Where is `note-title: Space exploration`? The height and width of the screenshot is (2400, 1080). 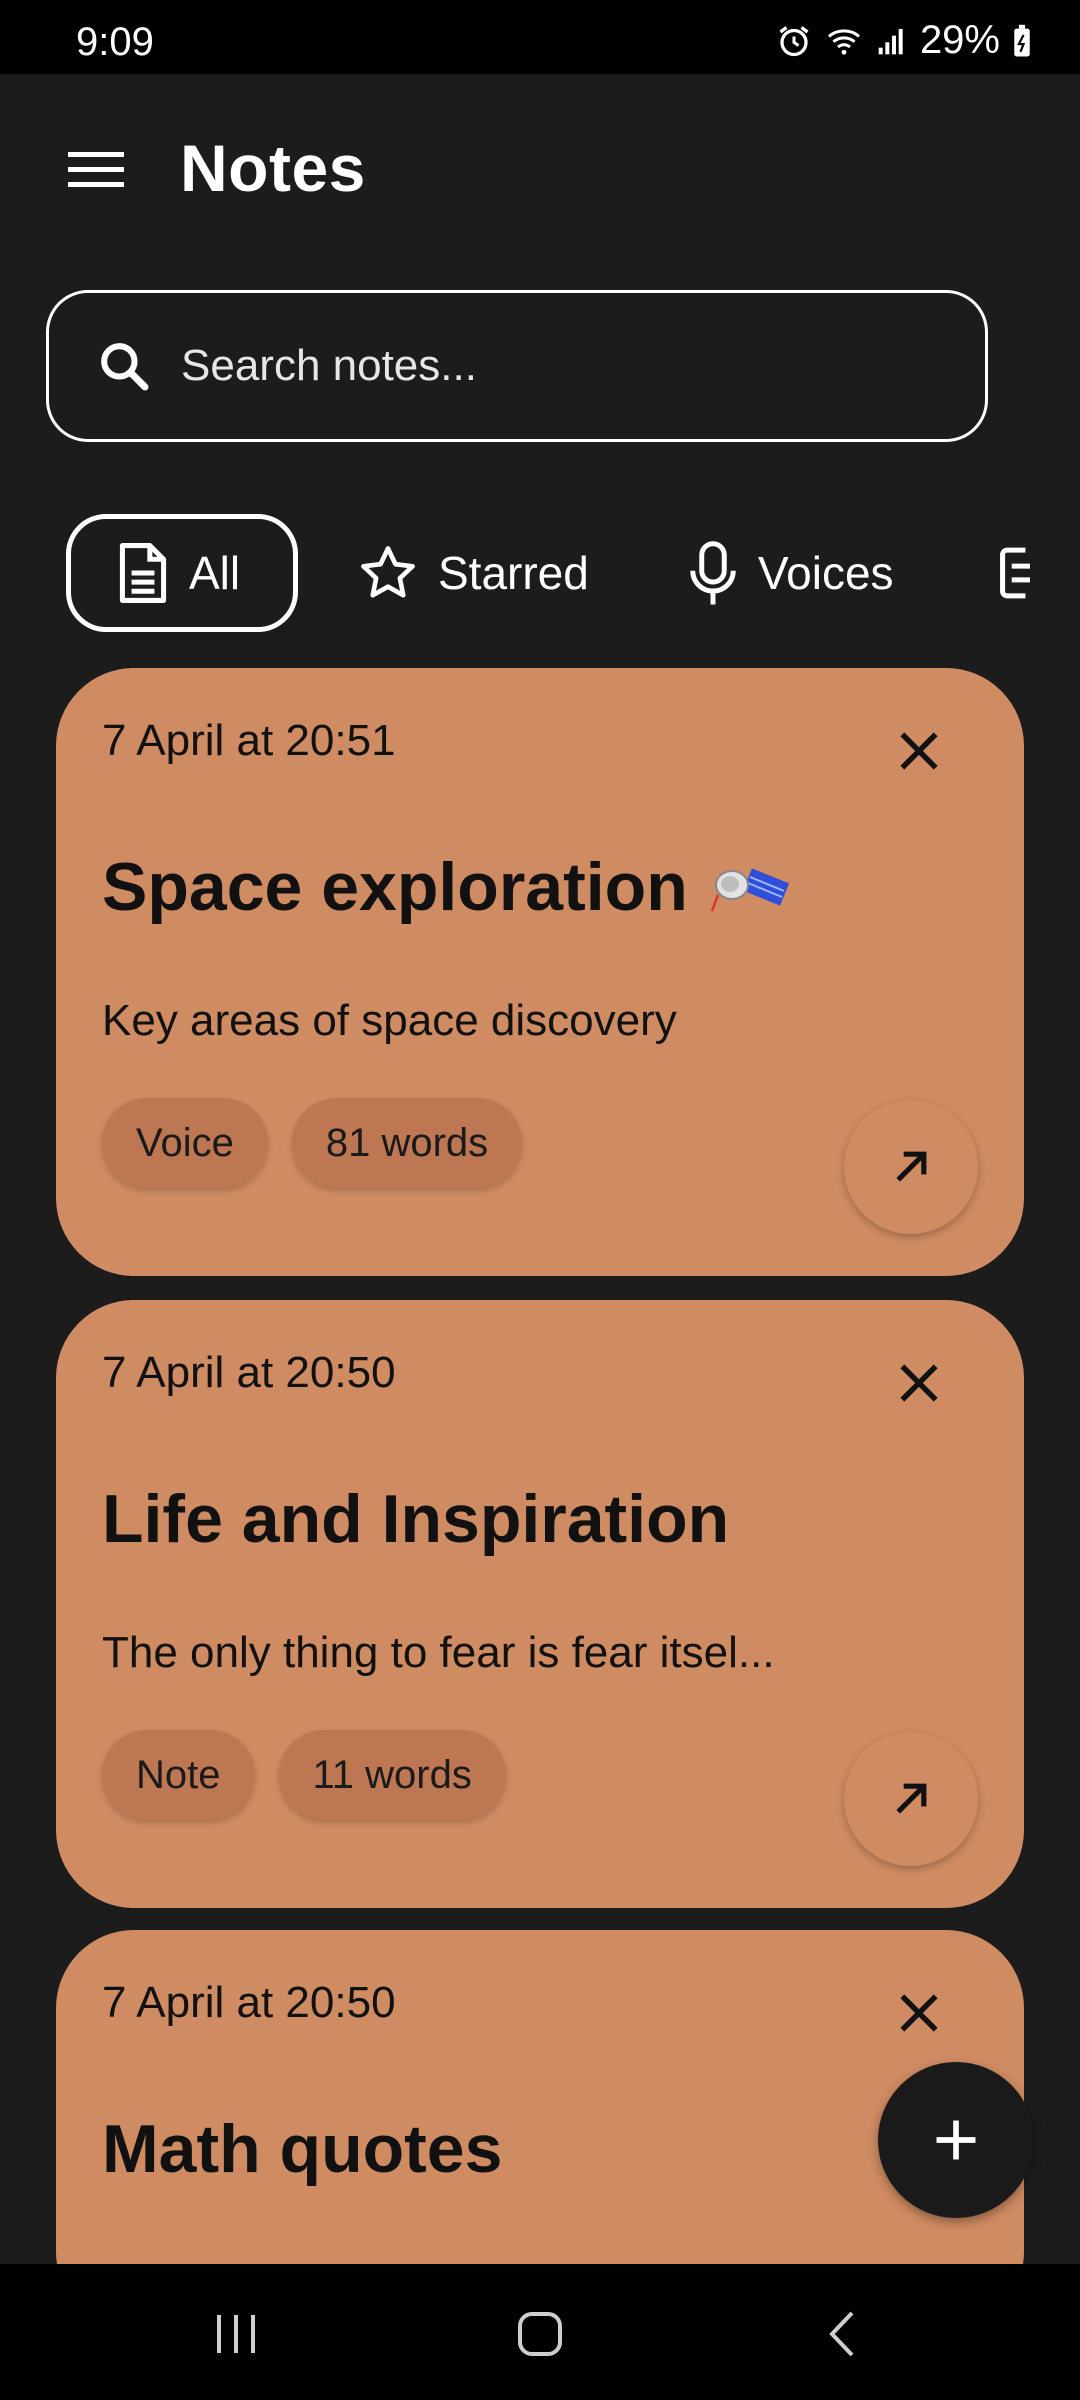
note-title: Space exploration is located at coordinates (446, 887).